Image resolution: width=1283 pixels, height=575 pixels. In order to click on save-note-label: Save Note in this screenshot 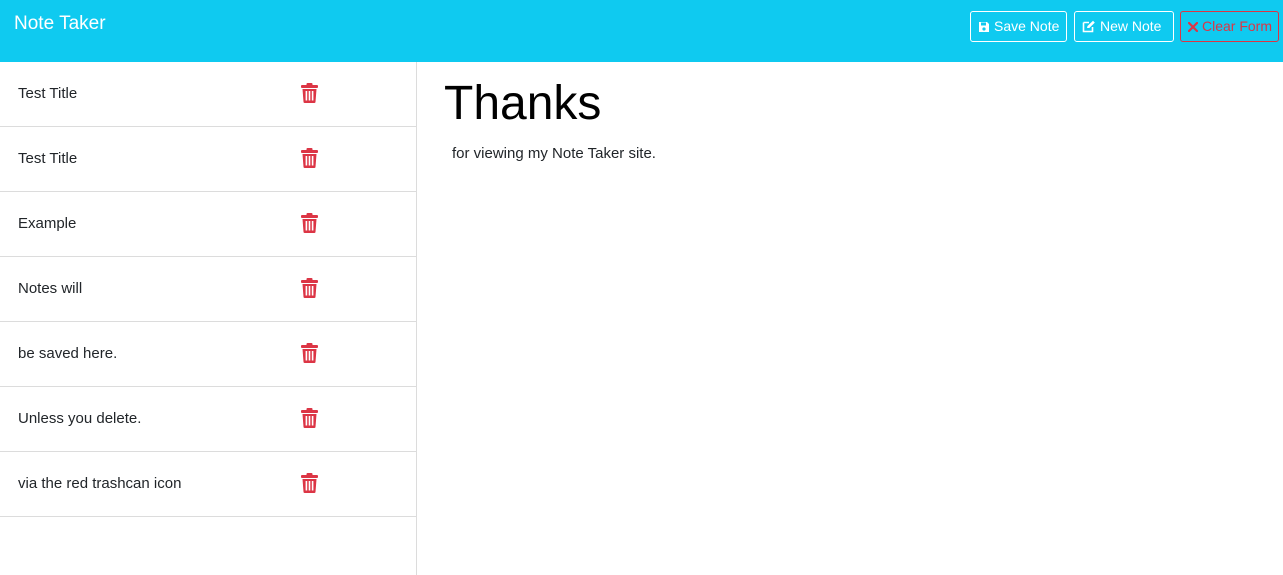, I will do `click(1027, 26)`.